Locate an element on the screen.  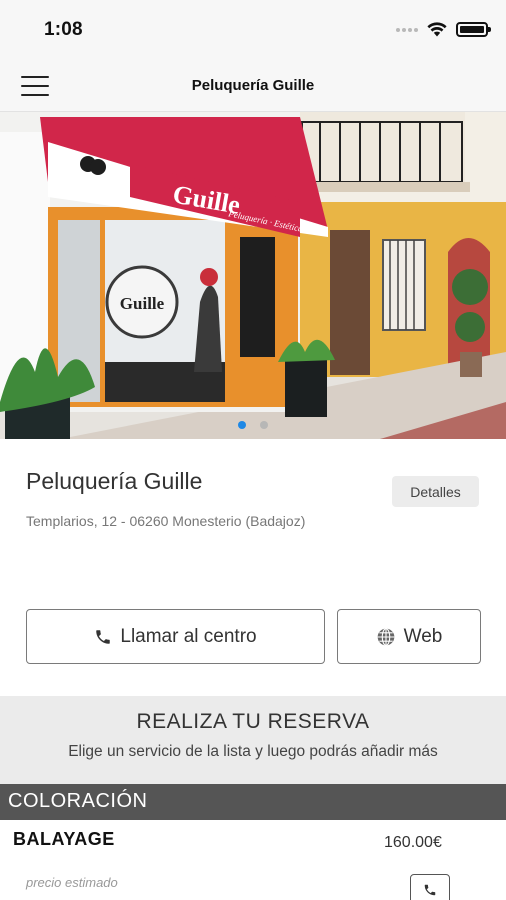
service-price-note: precio estimado is located at coordinates (72, 882).